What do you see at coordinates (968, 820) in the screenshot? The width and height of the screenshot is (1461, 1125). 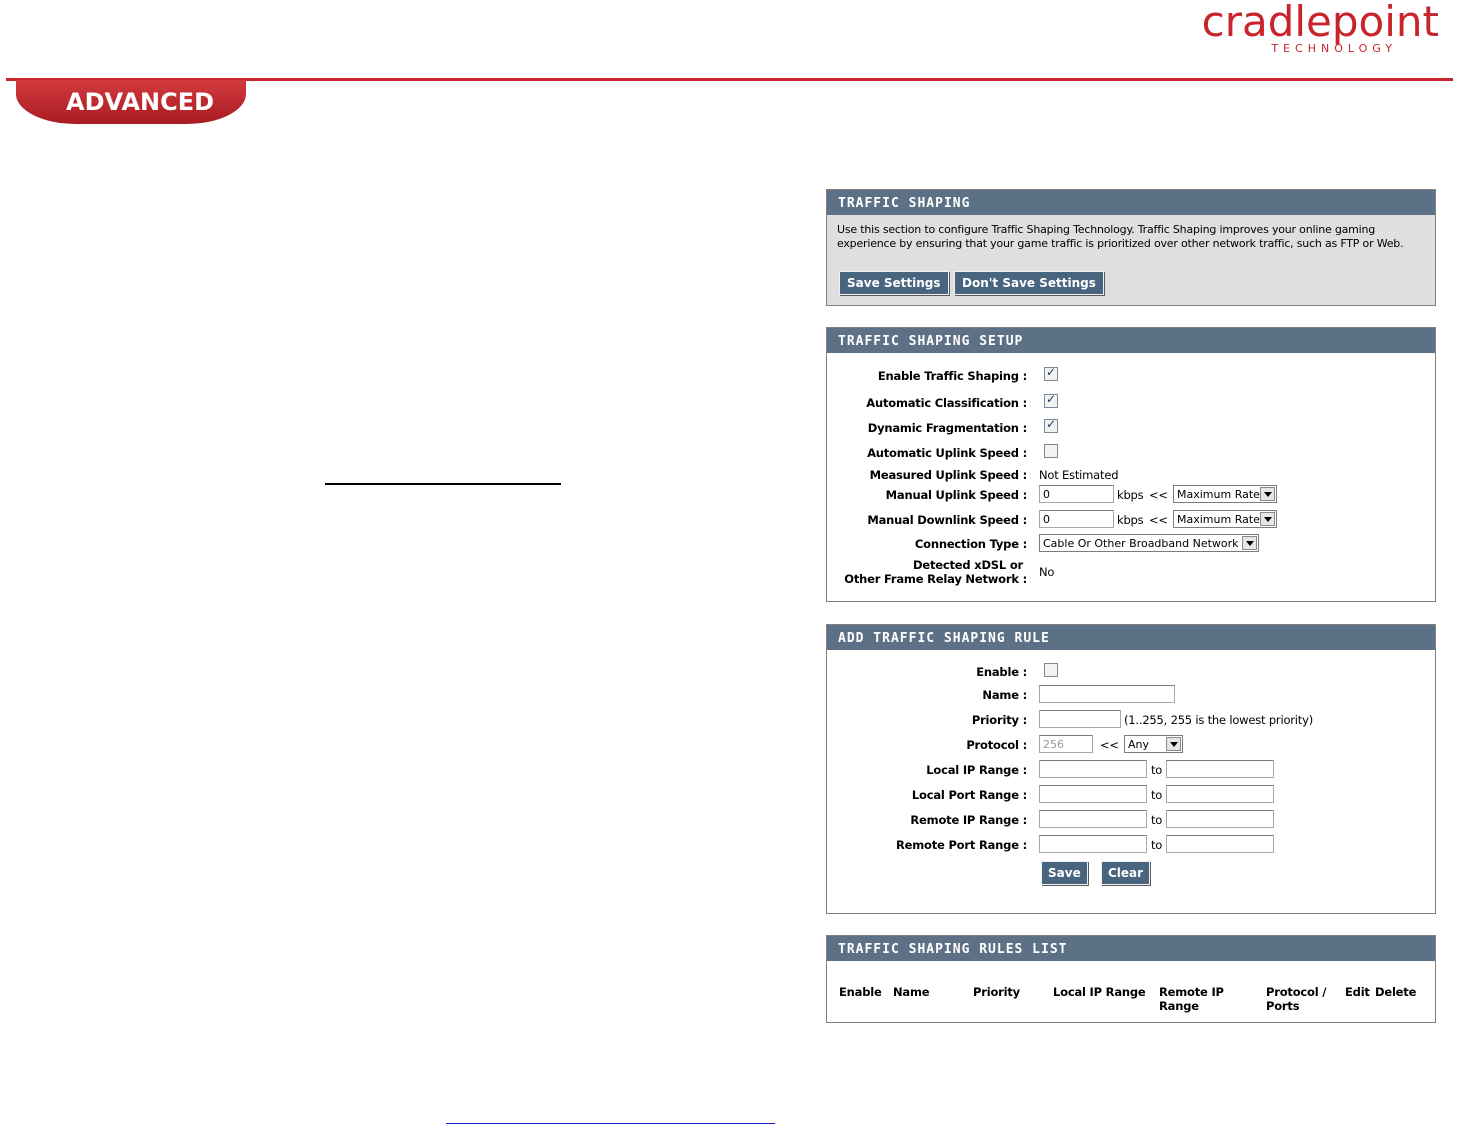 I see `field-label: Remote IP Range :` at bounding box center [968, 820].